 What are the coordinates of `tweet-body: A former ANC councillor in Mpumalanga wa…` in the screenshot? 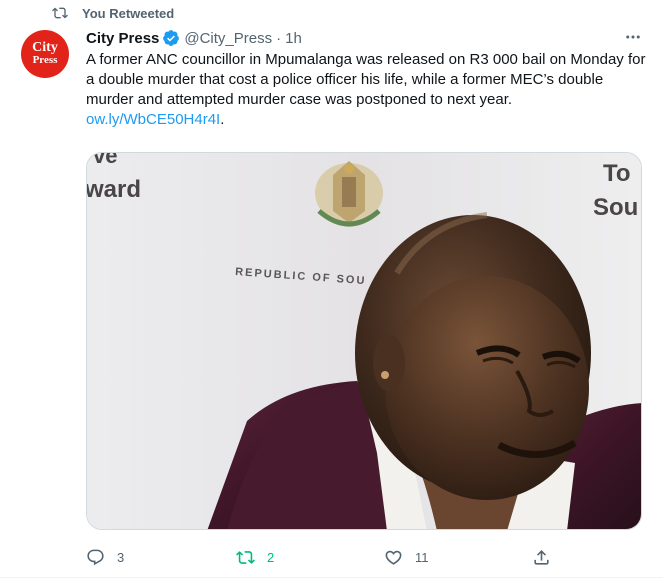 It's located at (366, 79).